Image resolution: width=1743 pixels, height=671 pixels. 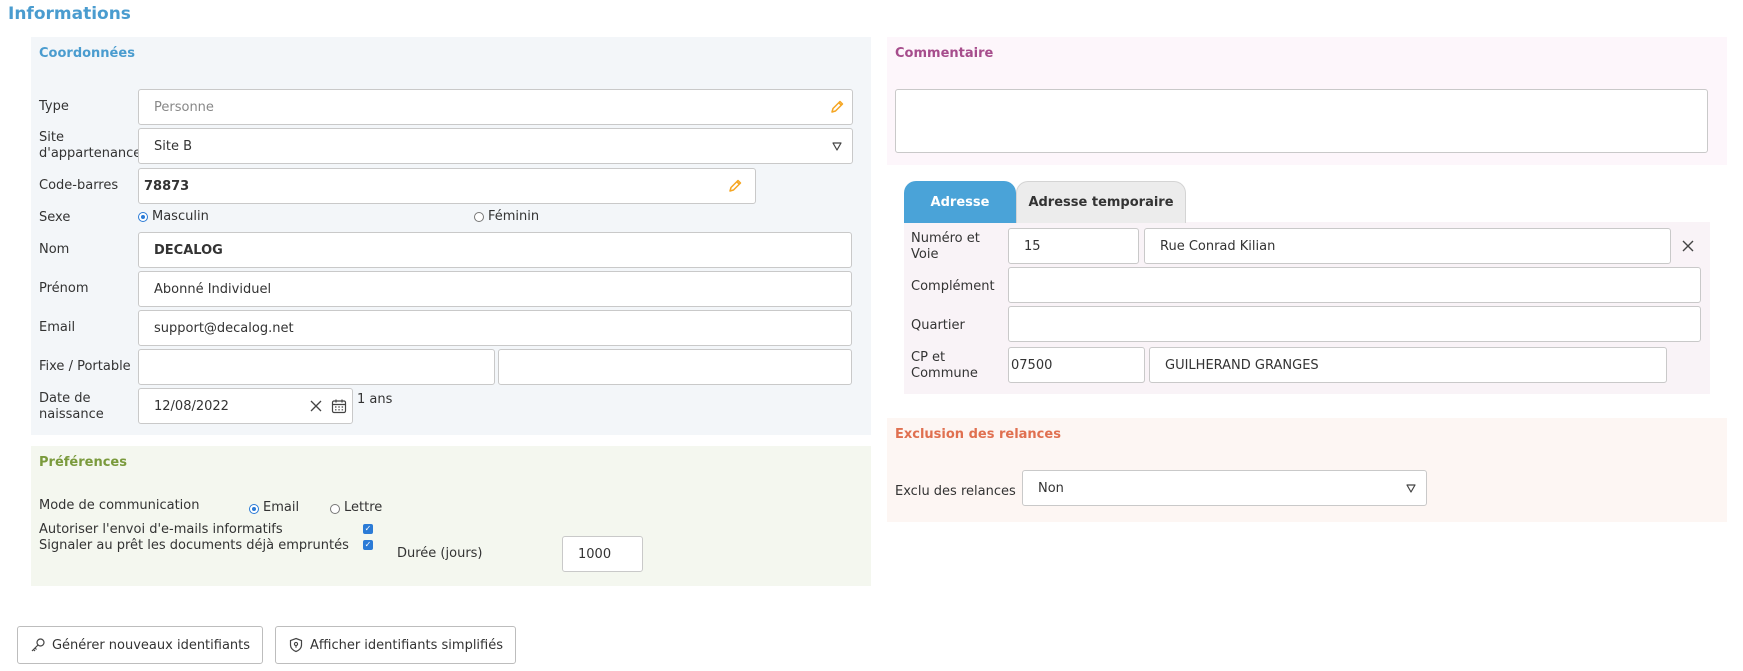 I want to click on duree-field: 1000, so click(x=602, y=554).